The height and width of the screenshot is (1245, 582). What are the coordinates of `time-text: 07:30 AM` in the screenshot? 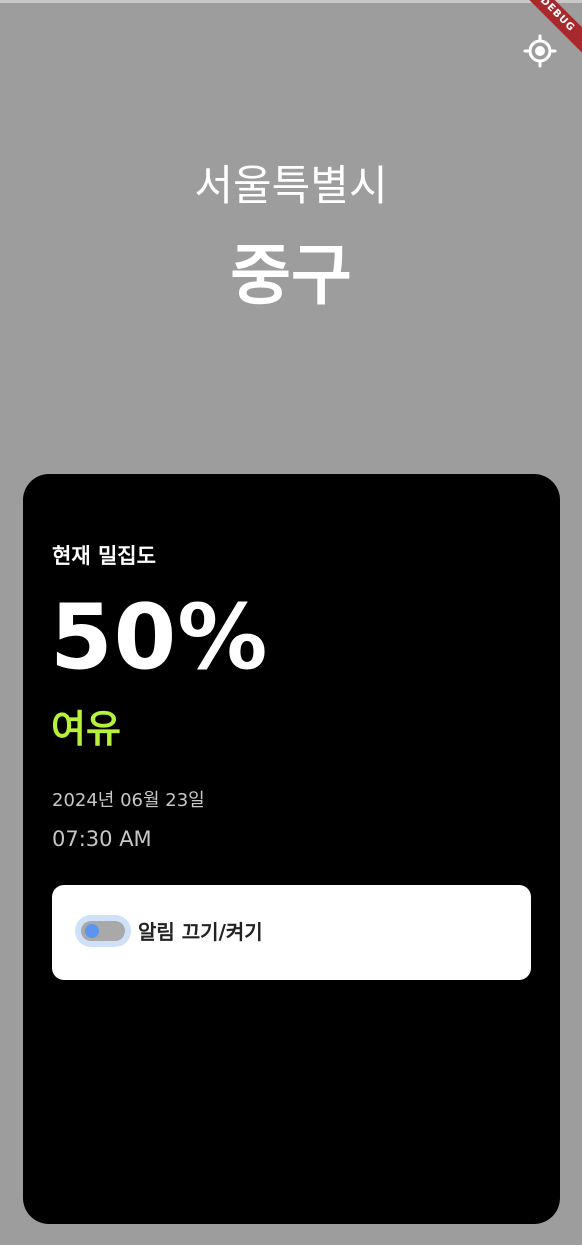 It's located at (102, 839).